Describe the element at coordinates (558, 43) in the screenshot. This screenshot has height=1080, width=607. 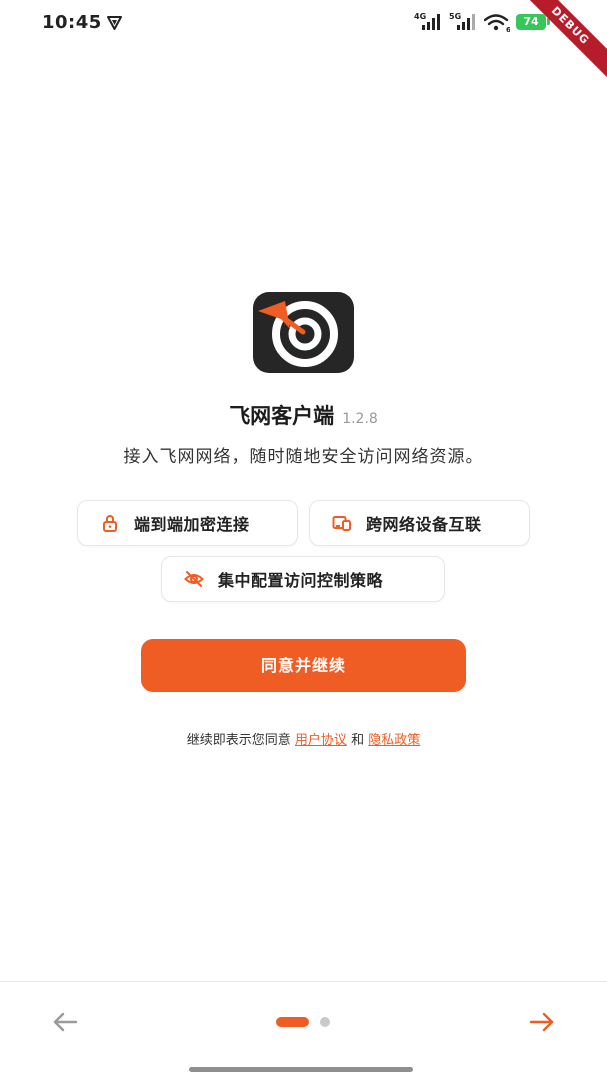
I see `debug-banner: DEBUG` at that location.